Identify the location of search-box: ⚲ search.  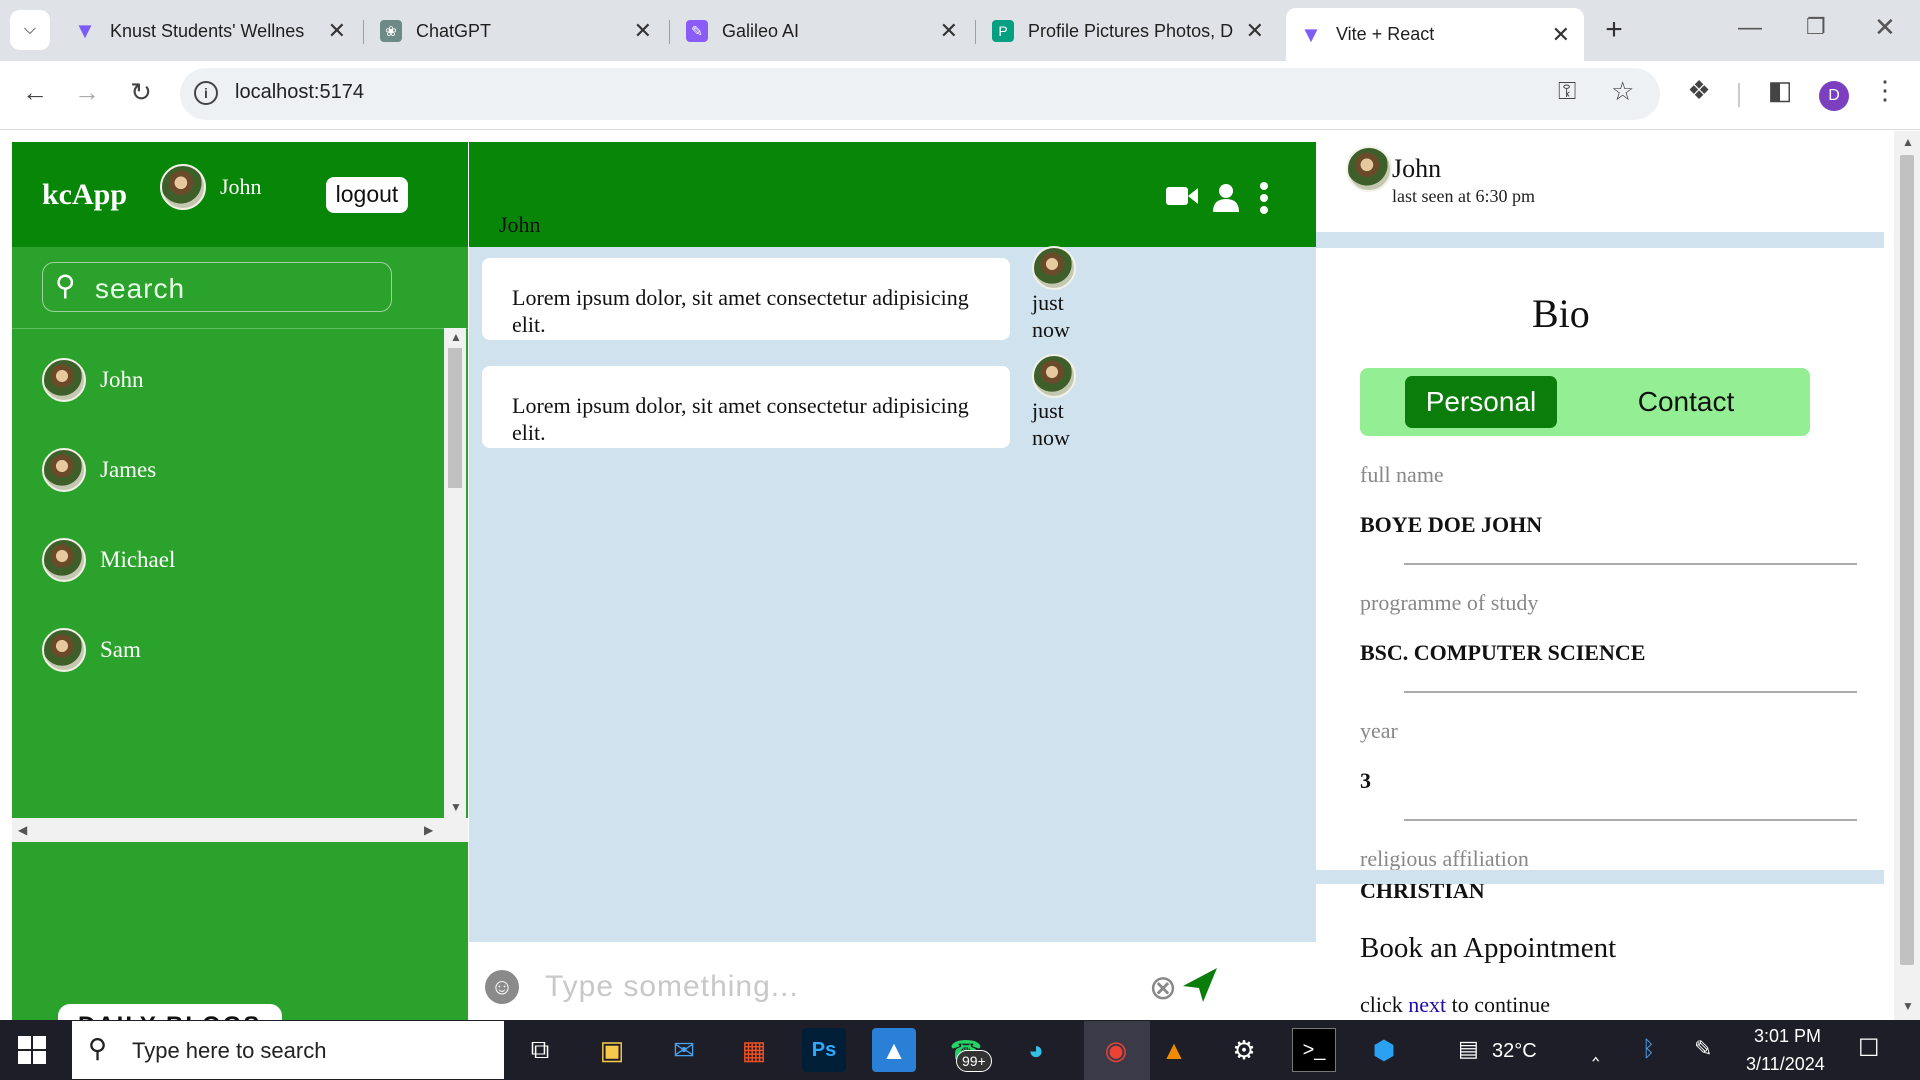
(217, 287).